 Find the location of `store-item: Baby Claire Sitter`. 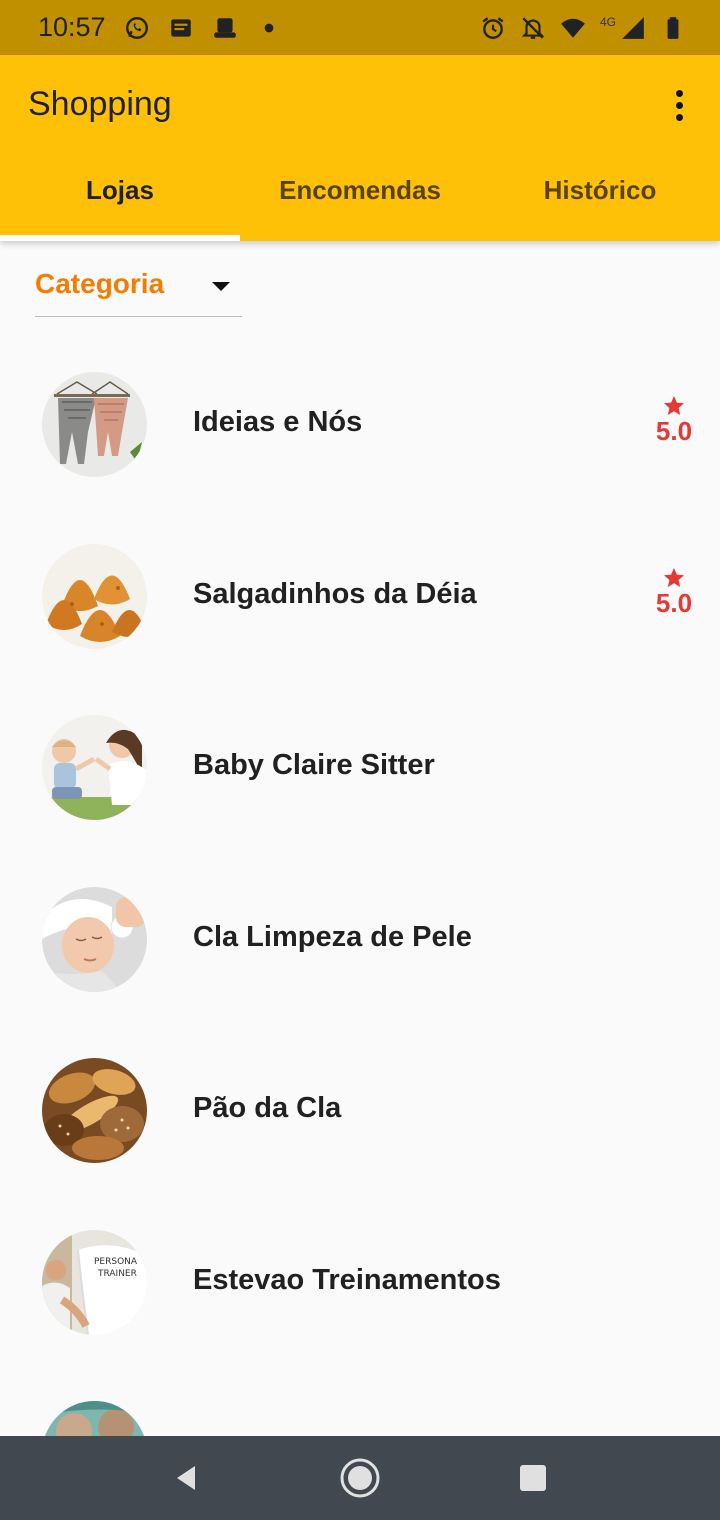

store-item: Baby Claire Sitter is located at coordinates (360, 769).